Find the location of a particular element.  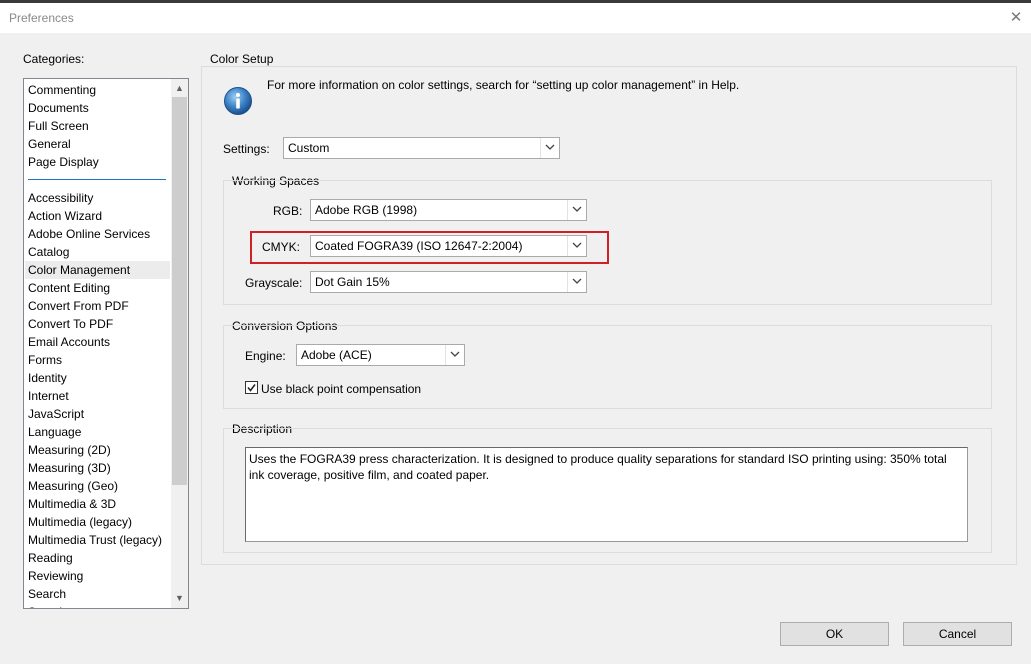

rgb-dropdown: Adobe RGB (1998) is located at coordinates (448, 210).